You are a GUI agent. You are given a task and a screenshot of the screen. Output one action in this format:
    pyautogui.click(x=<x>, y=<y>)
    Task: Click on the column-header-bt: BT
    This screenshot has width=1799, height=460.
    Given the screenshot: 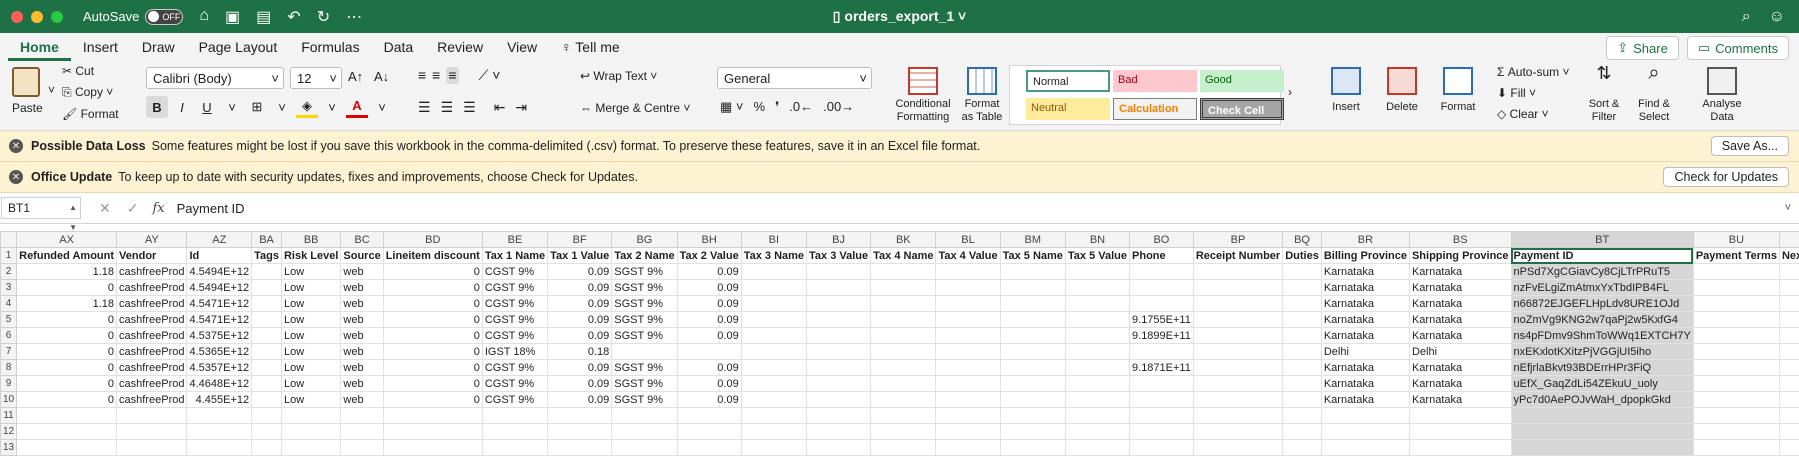 What is the action you would take?
    pyautogui.click(x=1602, y=239)
    